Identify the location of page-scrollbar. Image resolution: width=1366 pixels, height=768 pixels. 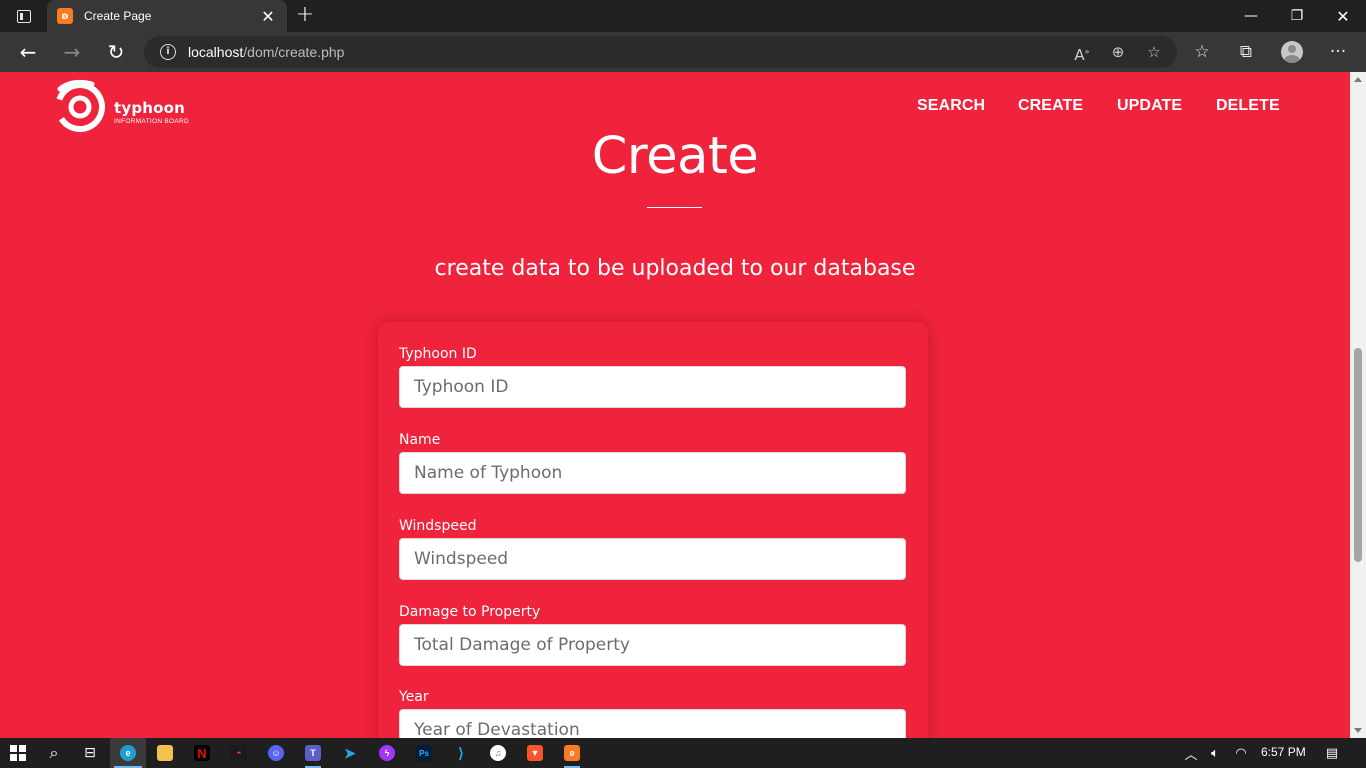
(1358, 405).